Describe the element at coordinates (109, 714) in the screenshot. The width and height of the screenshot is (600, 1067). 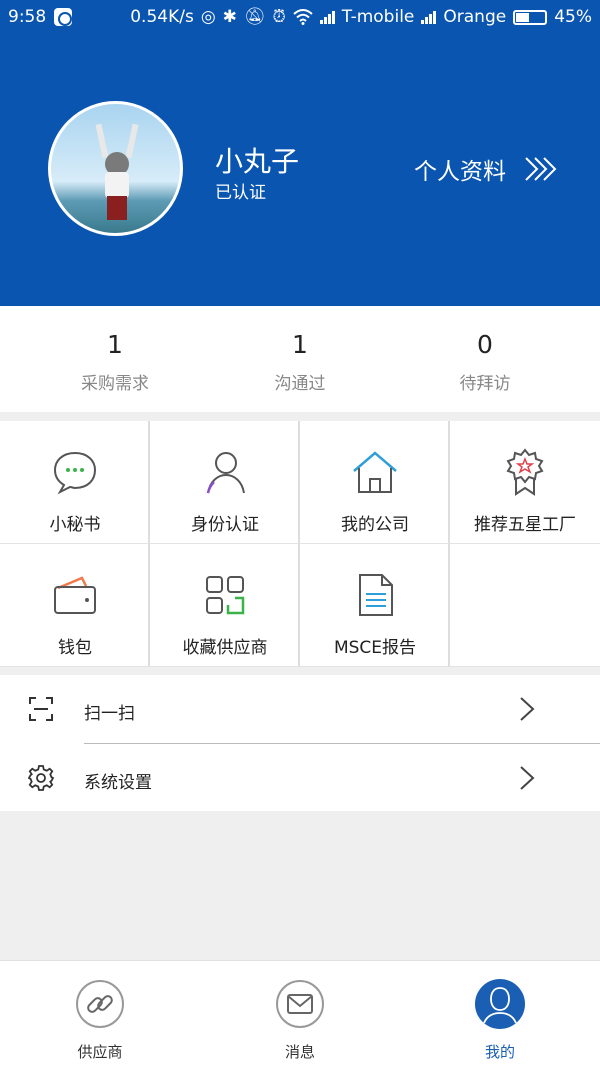
I see `menu-item-label: 扫一扫` at that location.